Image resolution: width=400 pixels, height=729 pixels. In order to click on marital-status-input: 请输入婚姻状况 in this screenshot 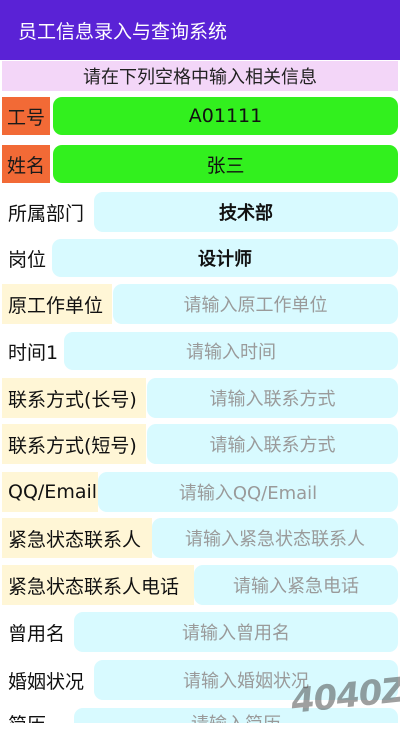, I will do `click(246, 680)`.